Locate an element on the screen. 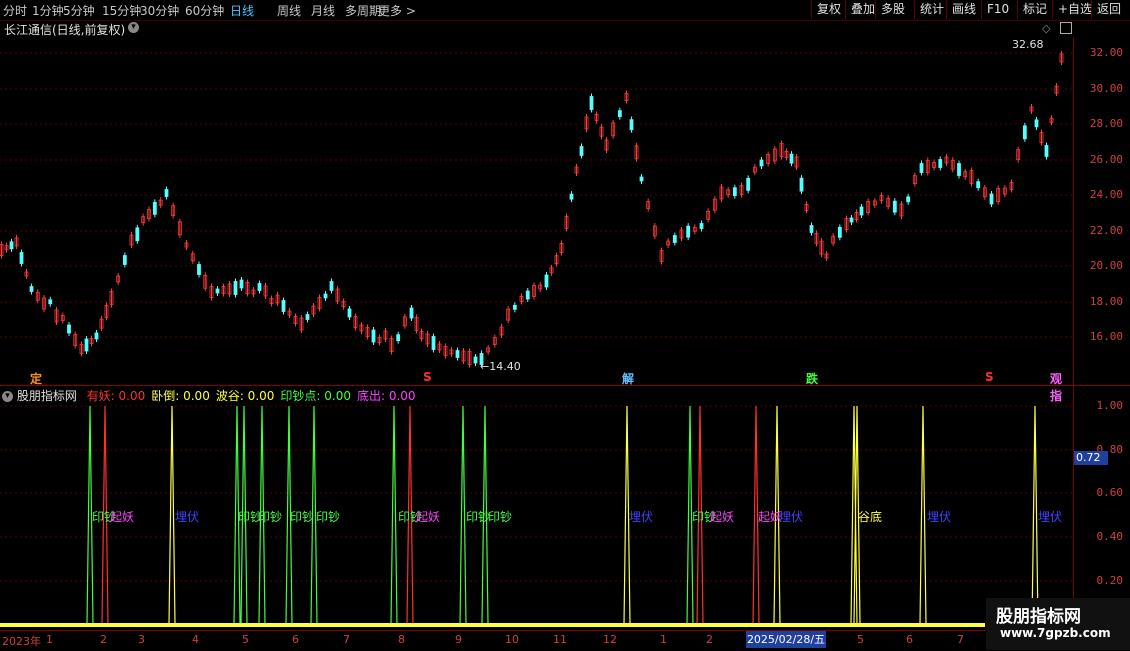 The width and height of the screenshot is (1130, 651). toolbar-button-6: 标记 is located at coordinates (1034, 9).